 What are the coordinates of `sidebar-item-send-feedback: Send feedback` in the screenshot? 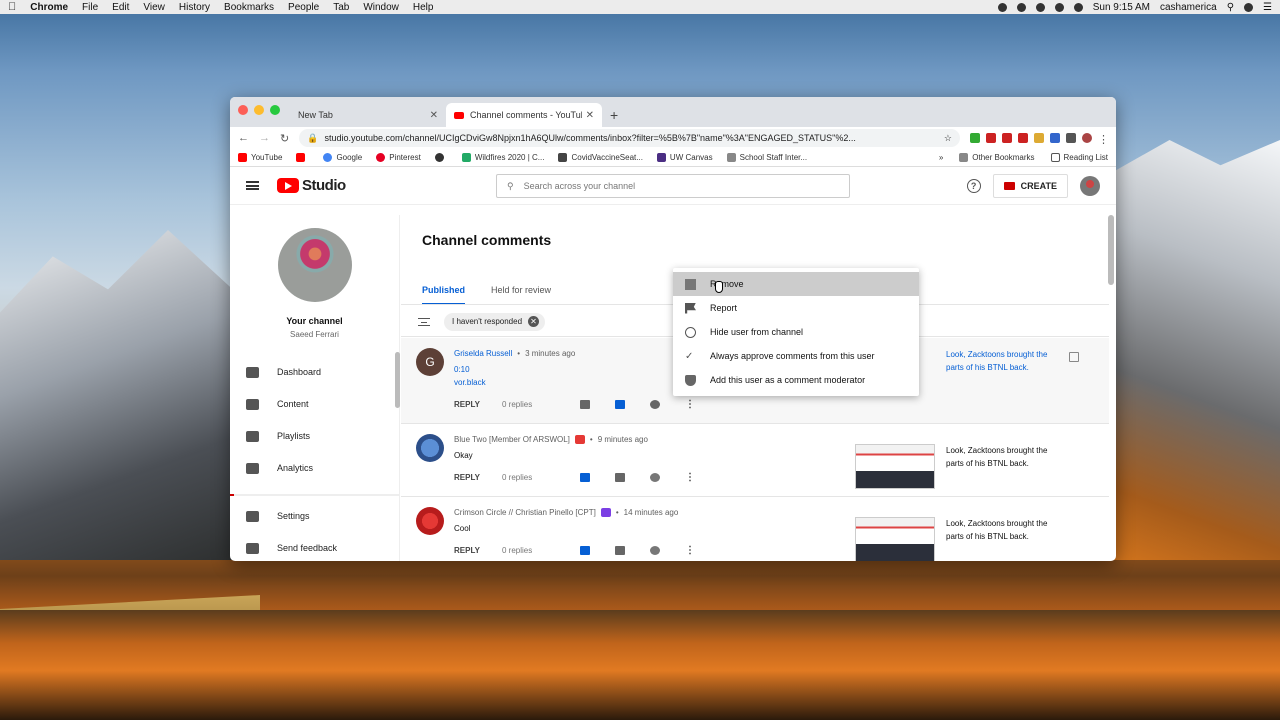 It's located at (314, 546).